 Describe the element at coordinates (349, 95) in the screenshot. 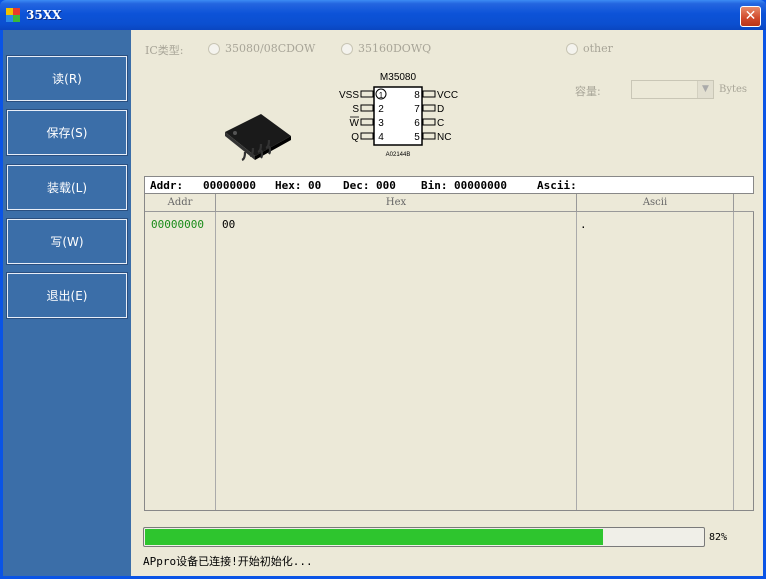

I see `pin-label-vss: VSS` at that location.